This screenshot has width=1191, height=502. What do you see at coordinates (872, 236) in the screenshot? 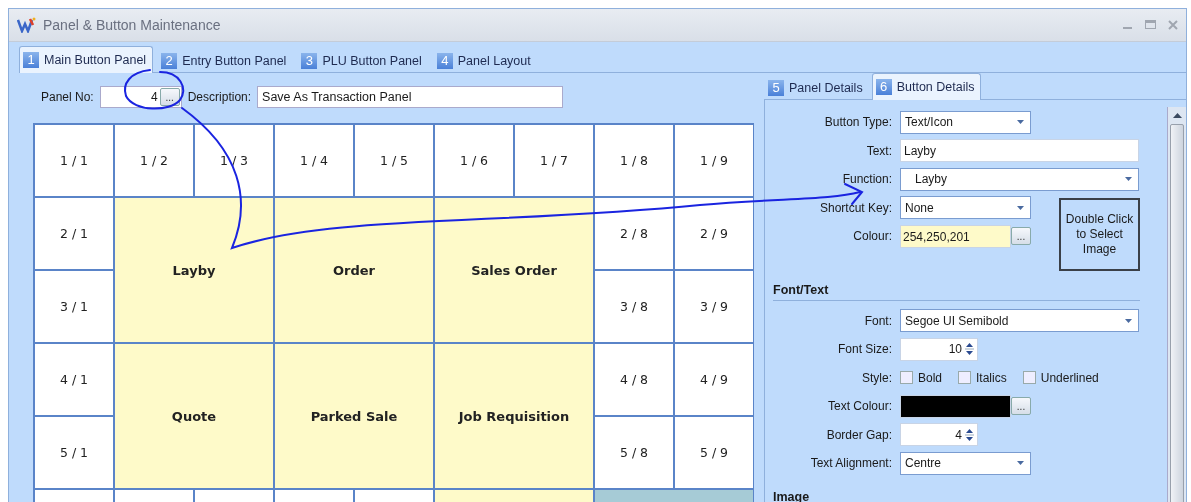
I see `field-label: Colour:` at bounding box center [872, 236].